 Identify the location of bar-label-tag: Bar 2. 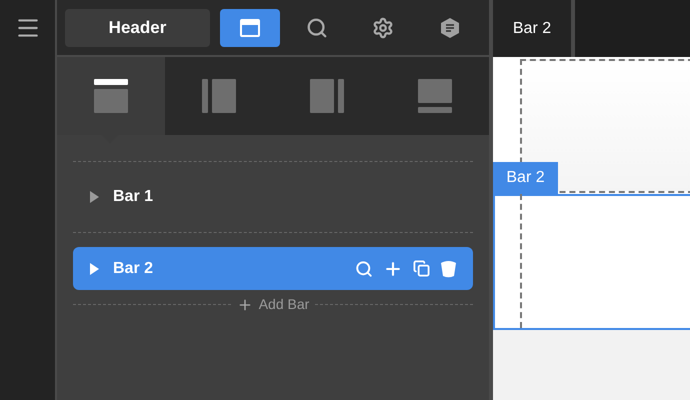
(525, 178).